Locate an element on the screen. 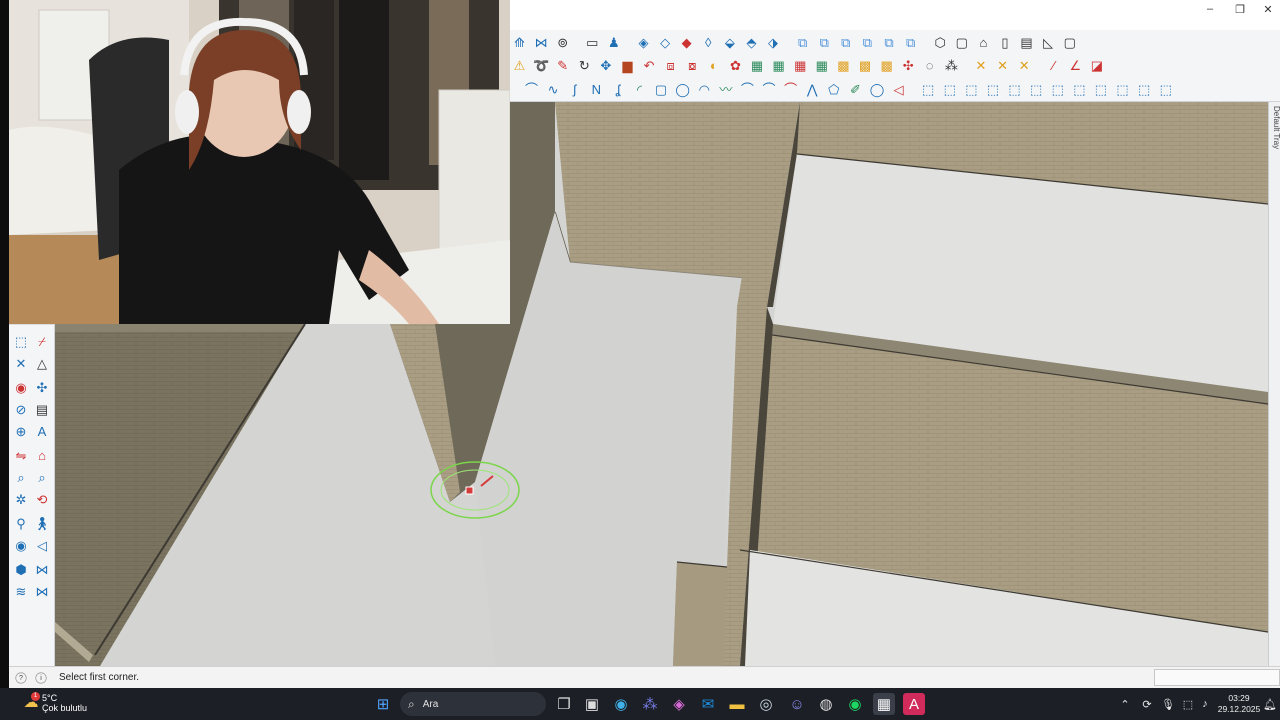 Image resolution: width=1280 pixels, height=720 pixels. path-icon: ʃ is located at coordinates (574, 89).